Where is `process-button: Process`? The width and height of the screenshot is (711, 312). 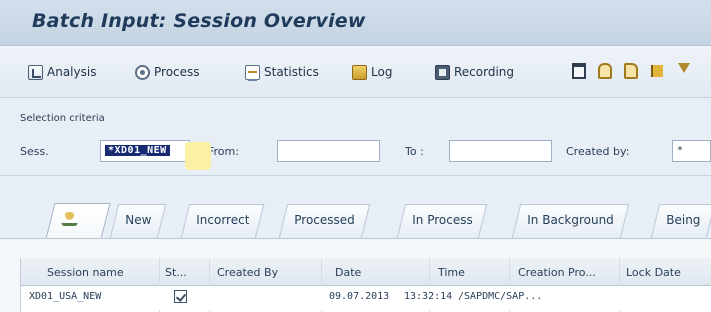
process-button: Process is located at coordinates (167, 72).